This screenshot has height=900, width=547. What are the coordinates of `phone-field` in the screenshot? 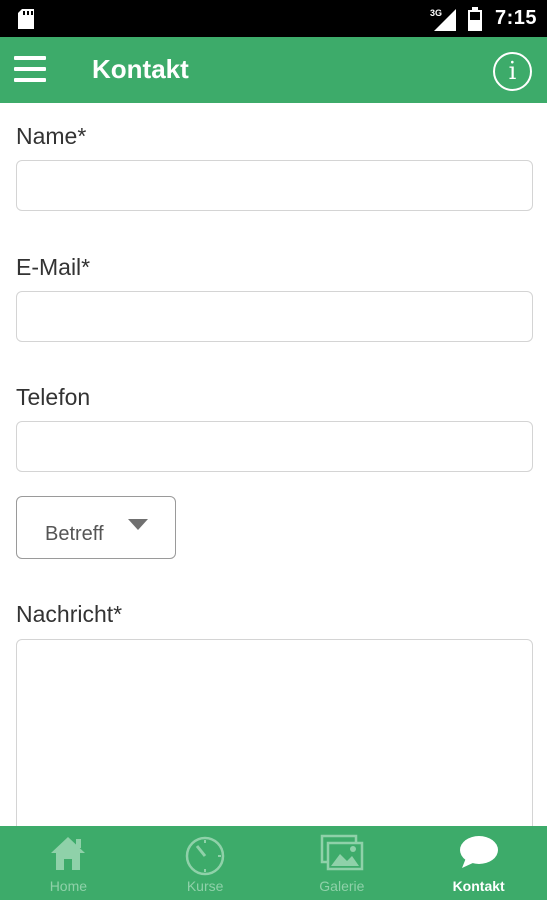 It's located at (274, 446).